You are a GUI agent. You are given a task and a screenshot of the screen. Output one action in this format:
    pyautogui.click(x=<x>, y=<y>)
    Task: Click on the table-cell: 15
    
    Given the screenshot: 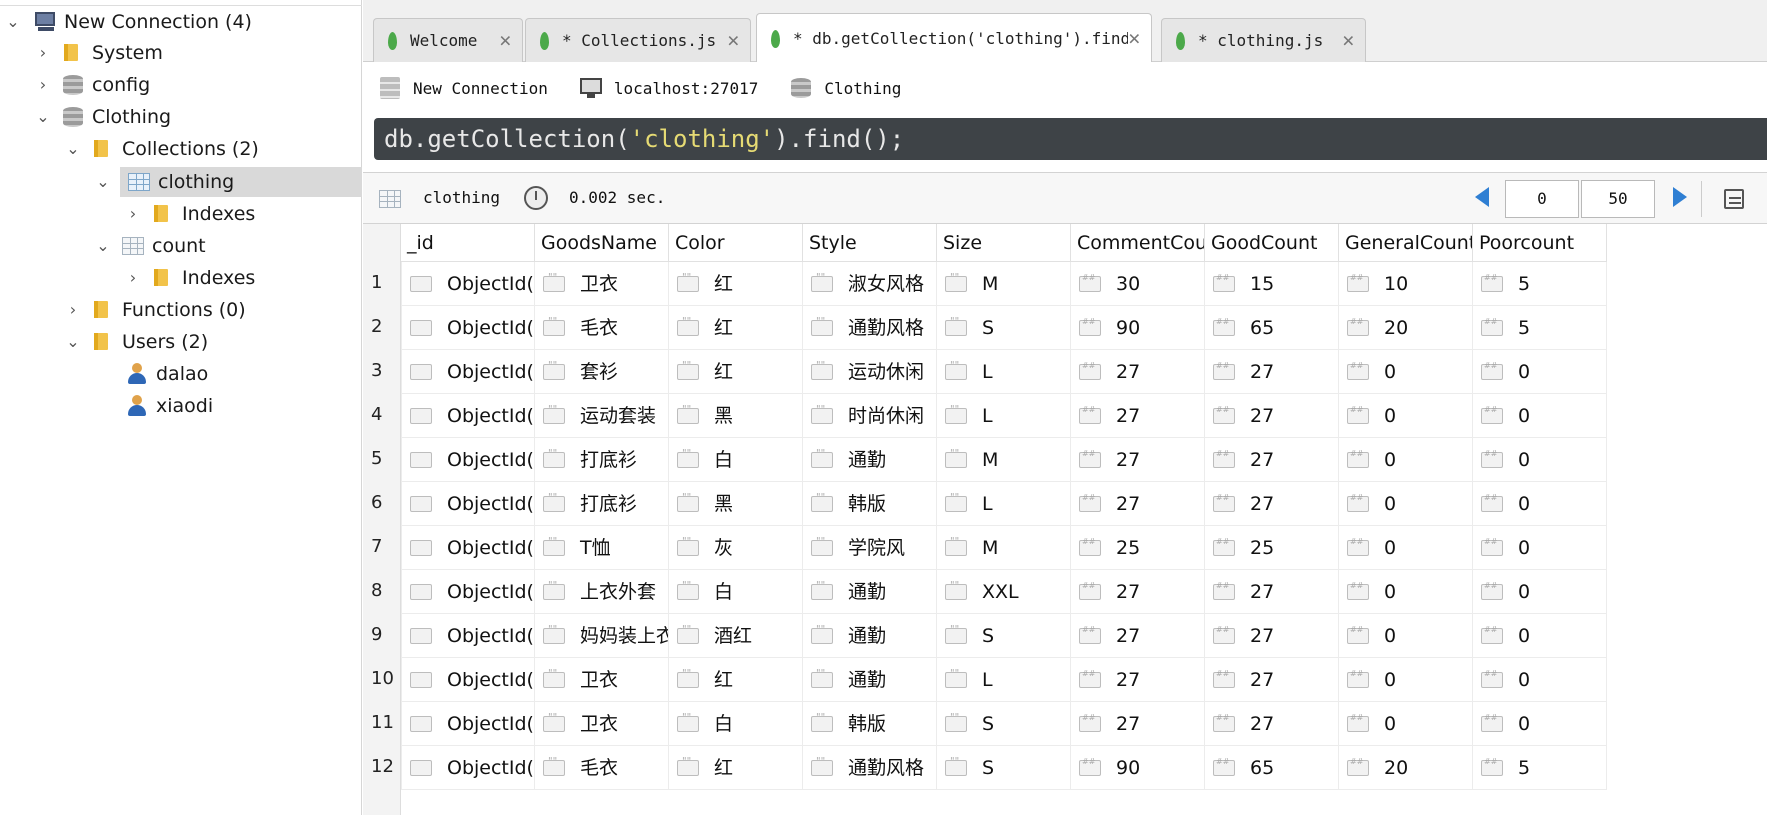 What is the action you would take?
    pyautogui.click(x=1272, y=284)
    